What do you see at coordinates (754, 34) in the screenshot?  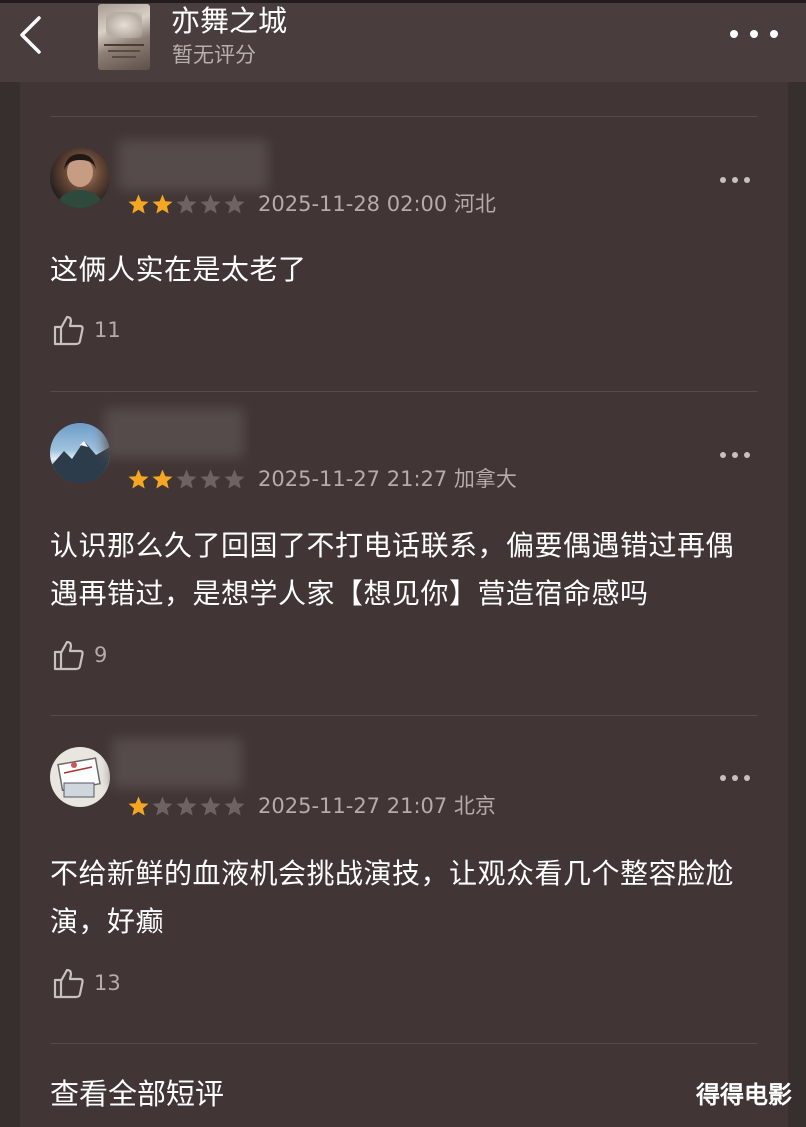 I see `more-button` at bounding box center [754, 34].